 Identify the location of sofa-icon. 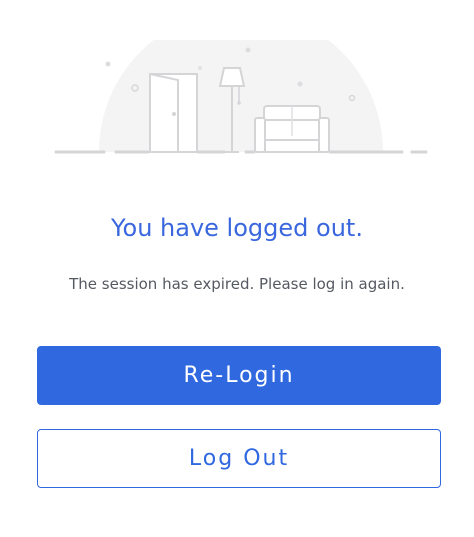
(292, 129).